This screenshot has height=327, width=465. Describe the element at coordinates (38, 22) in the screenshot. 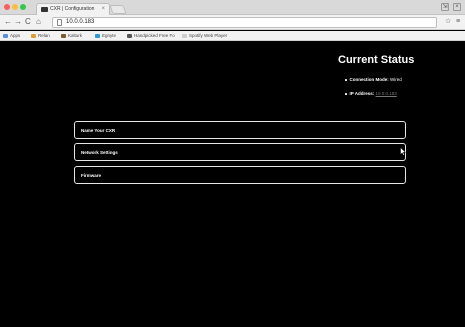

I see `home-icon: ⌂` at that location.